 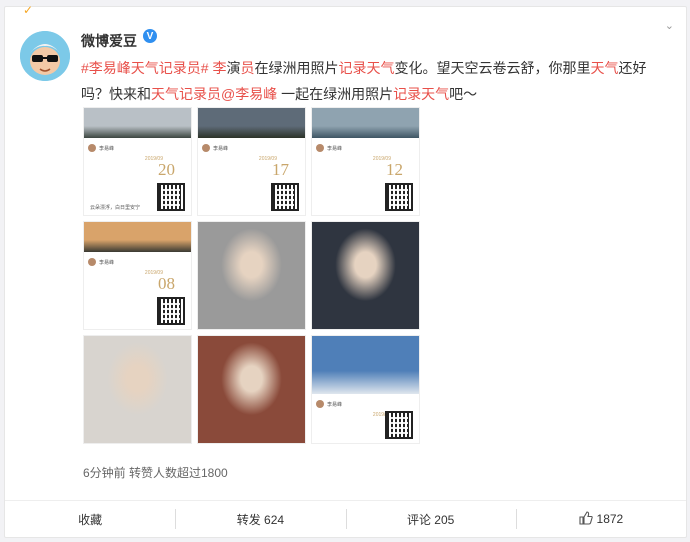 I want to click on thumbs-up-icon, so click(x=585, y=519).